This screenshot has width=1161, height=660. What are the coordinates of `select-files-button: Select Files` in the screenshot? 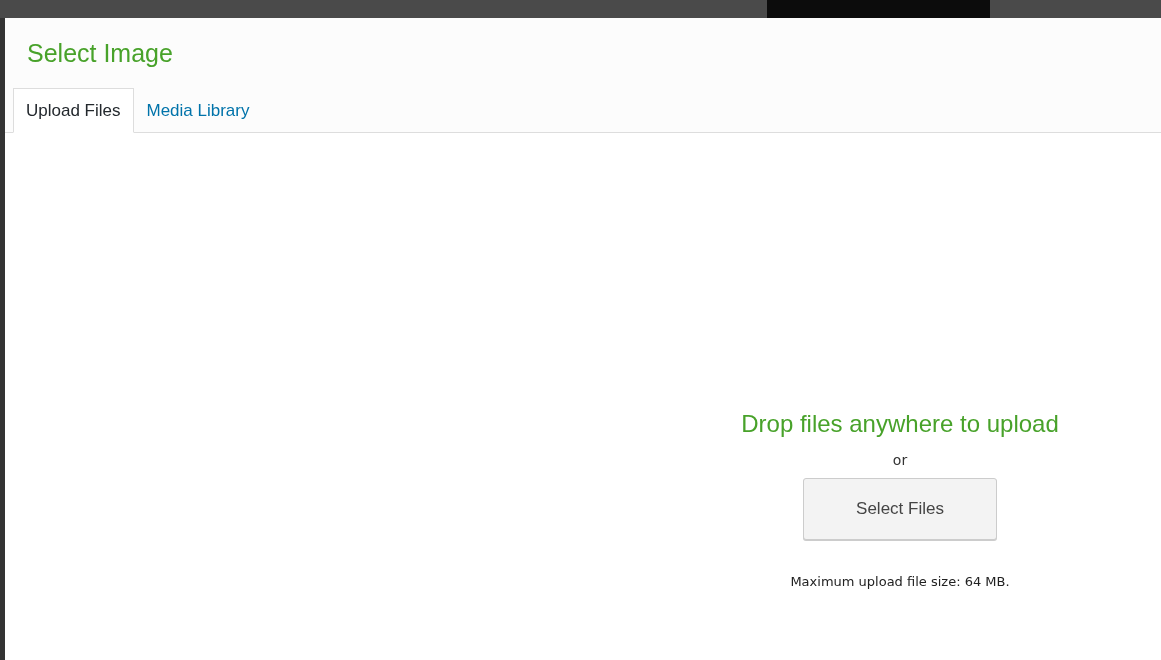 It's located at (900, 509).